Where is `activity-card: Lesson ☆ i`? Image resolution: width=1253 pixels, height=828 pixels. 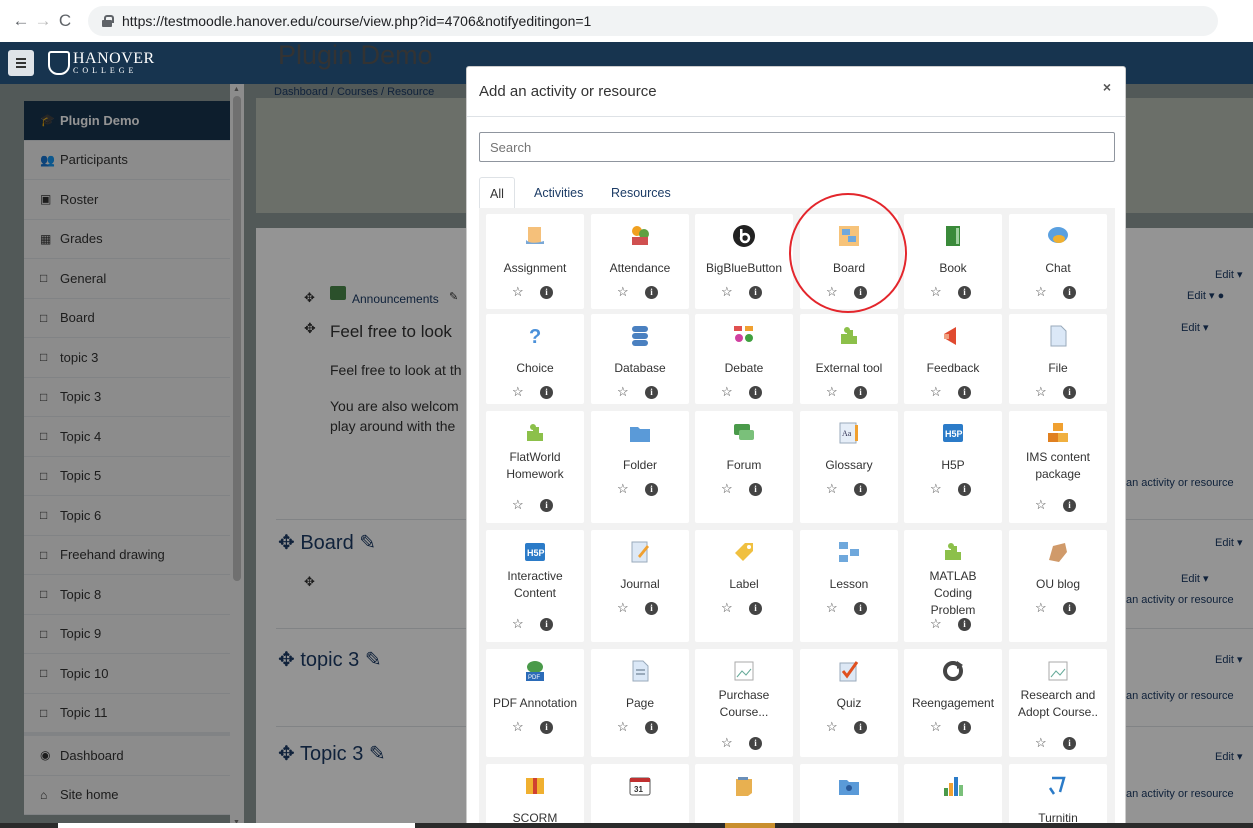
activity-card: Lesson ☆ i is located at coordinates (849, 586).